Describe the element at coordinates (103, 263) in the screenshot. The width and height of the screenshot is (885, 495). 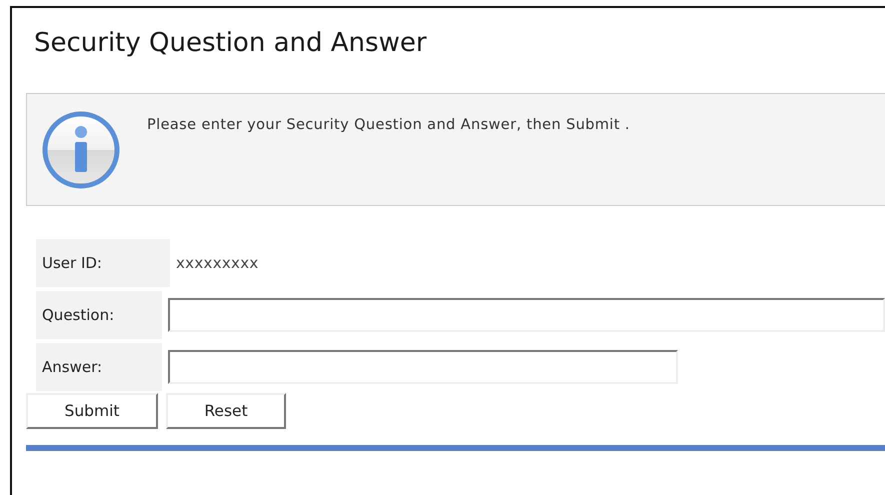
I see `field-label: User ID:` at that location.